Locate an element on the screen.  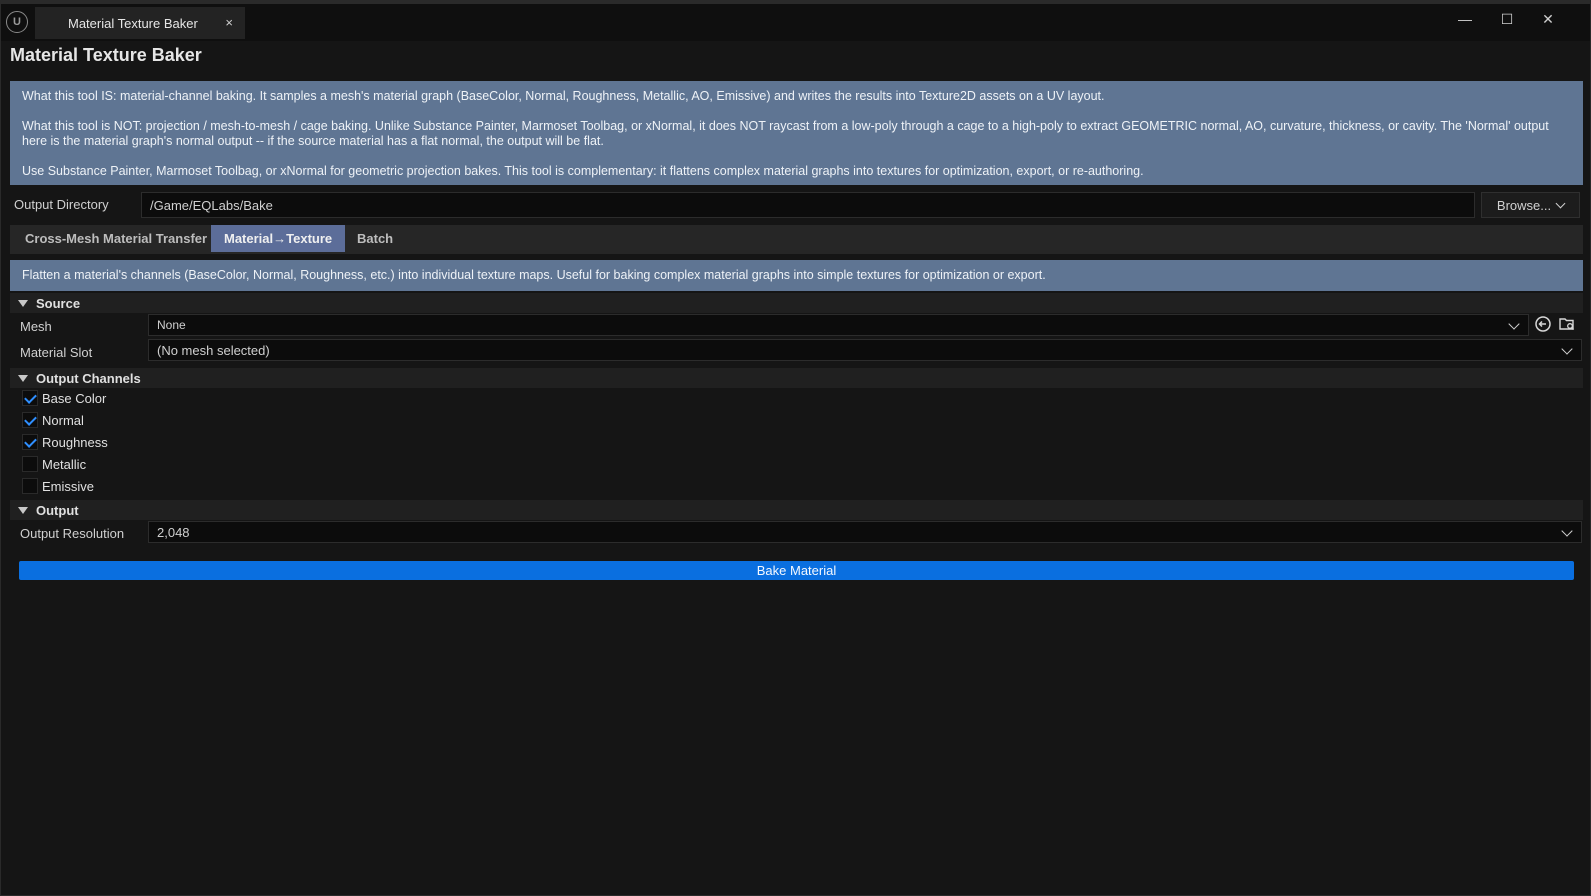
mesh-label: Mesh is located at coordinates (36, 326).